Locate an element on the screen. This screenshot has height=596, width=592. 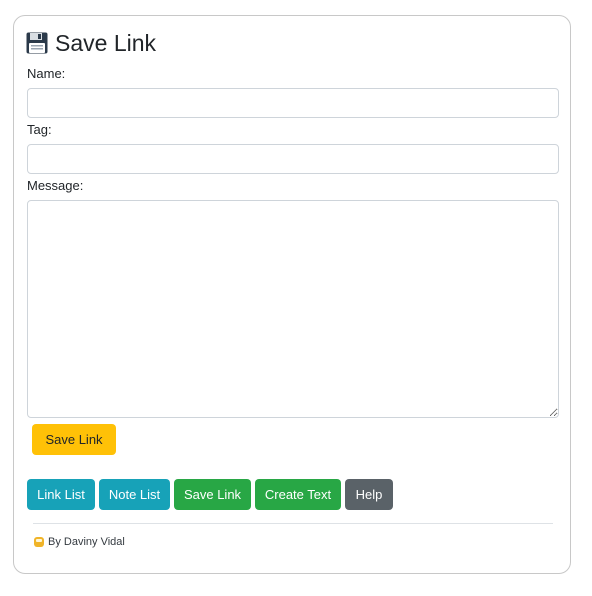
emoji-icon is located at coordinates (39, 542).